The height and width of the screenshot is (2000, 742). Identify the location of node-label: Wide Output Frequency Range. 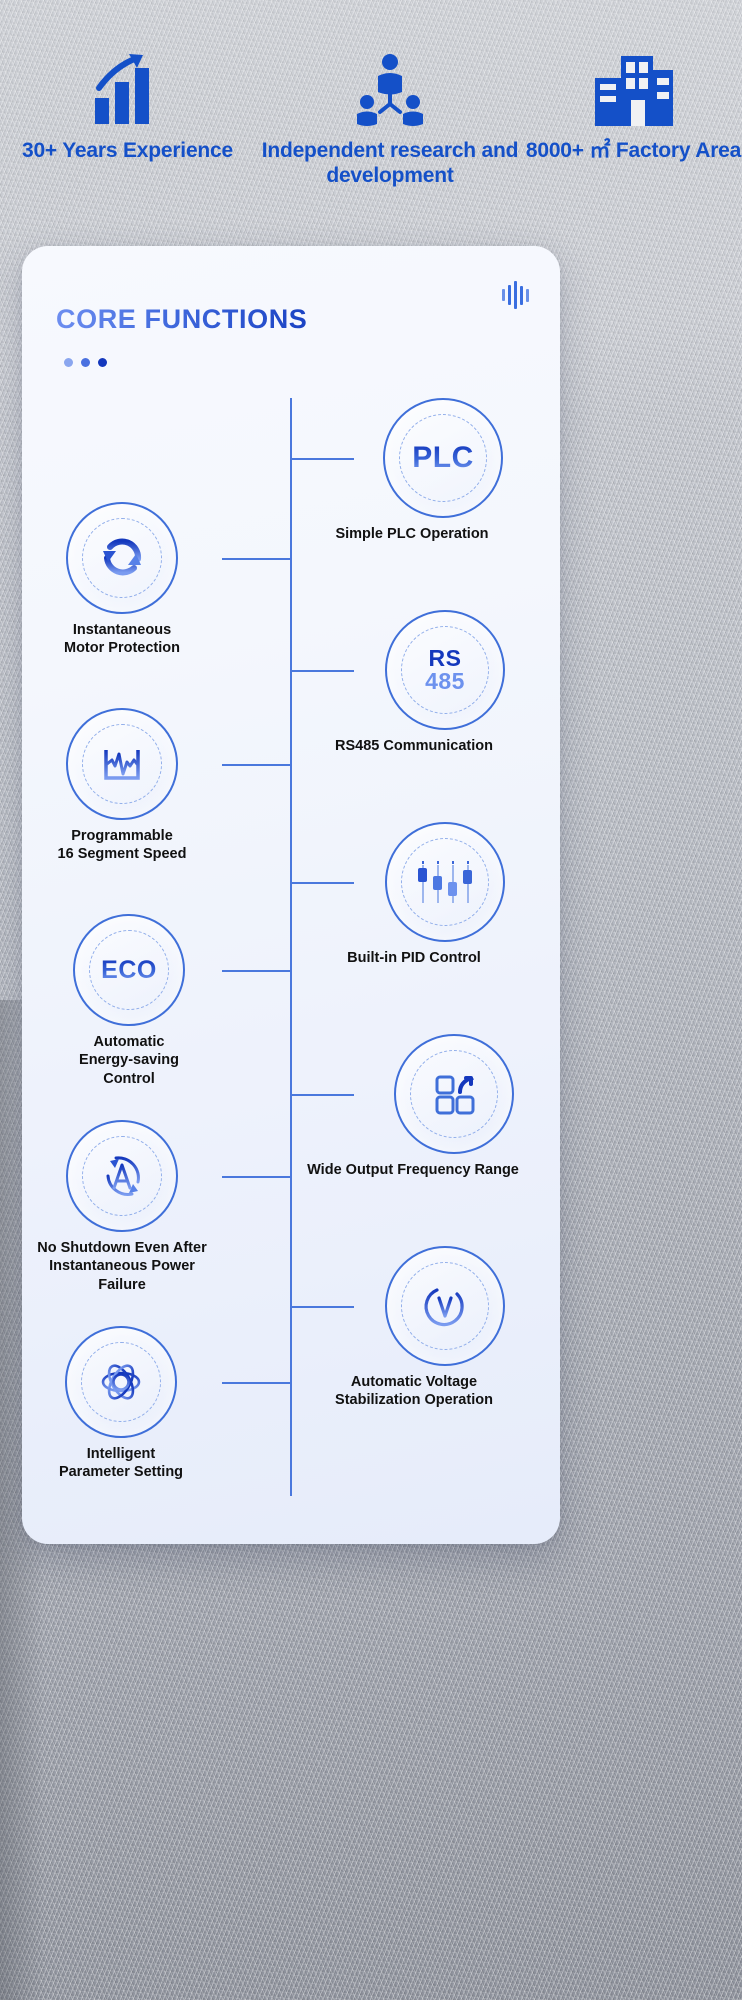
(413, 1170).